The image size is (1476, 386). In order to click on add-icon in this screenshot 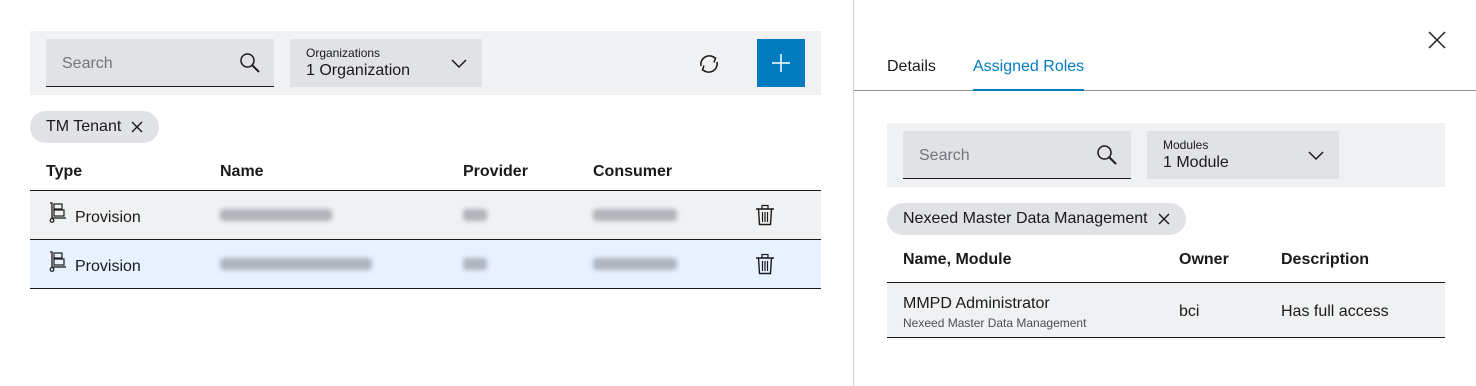, I will do `click(781, 63)`.